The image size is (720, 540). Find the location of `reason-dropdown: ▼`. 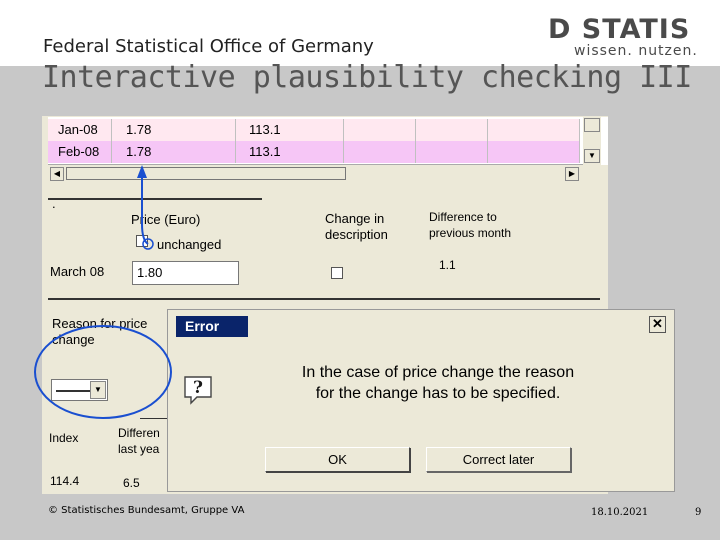

reason-dropdown: ▼ is located at coordinates (79, 390).